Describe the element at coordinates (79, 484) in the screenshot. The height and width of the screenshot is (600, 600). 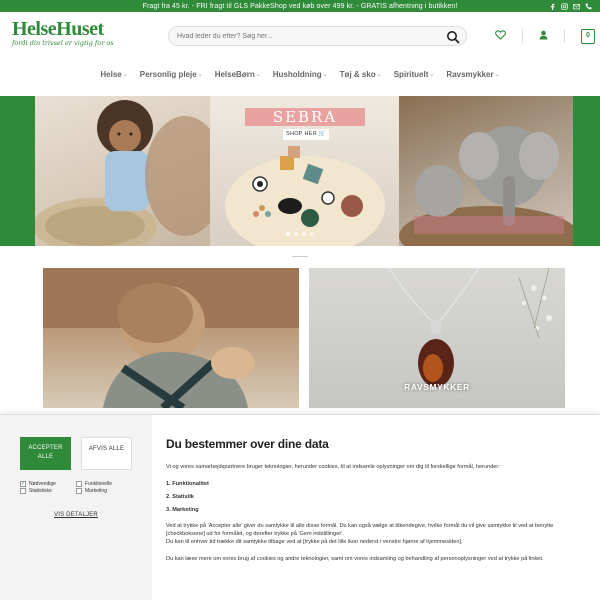
I see `checkbox-functional` at that location.